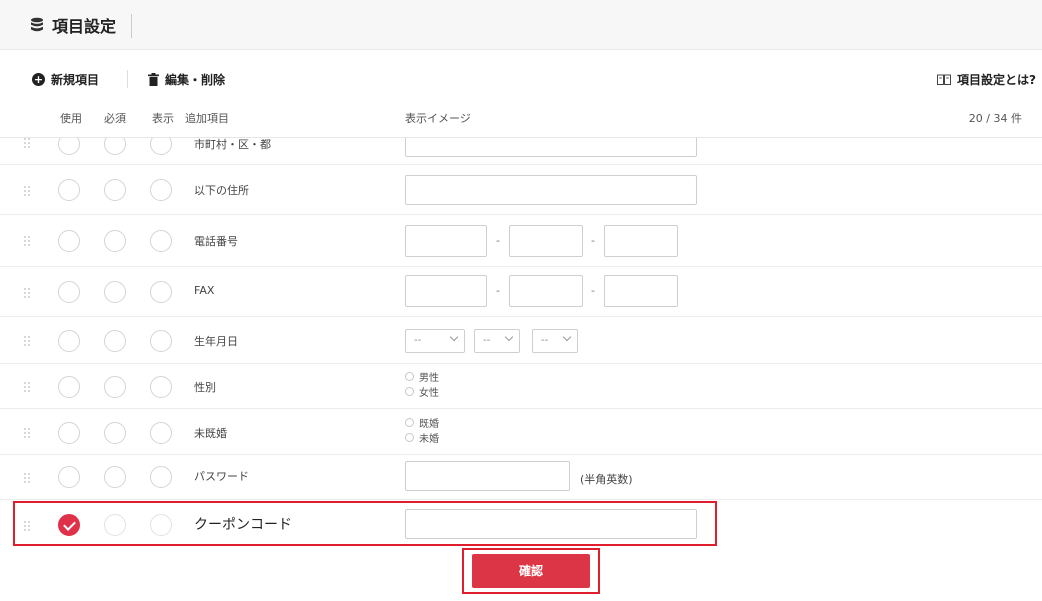 The height and width of the screenshot is (601, 1042). I want to click on page-header: 項目設定, so click(521, 25).